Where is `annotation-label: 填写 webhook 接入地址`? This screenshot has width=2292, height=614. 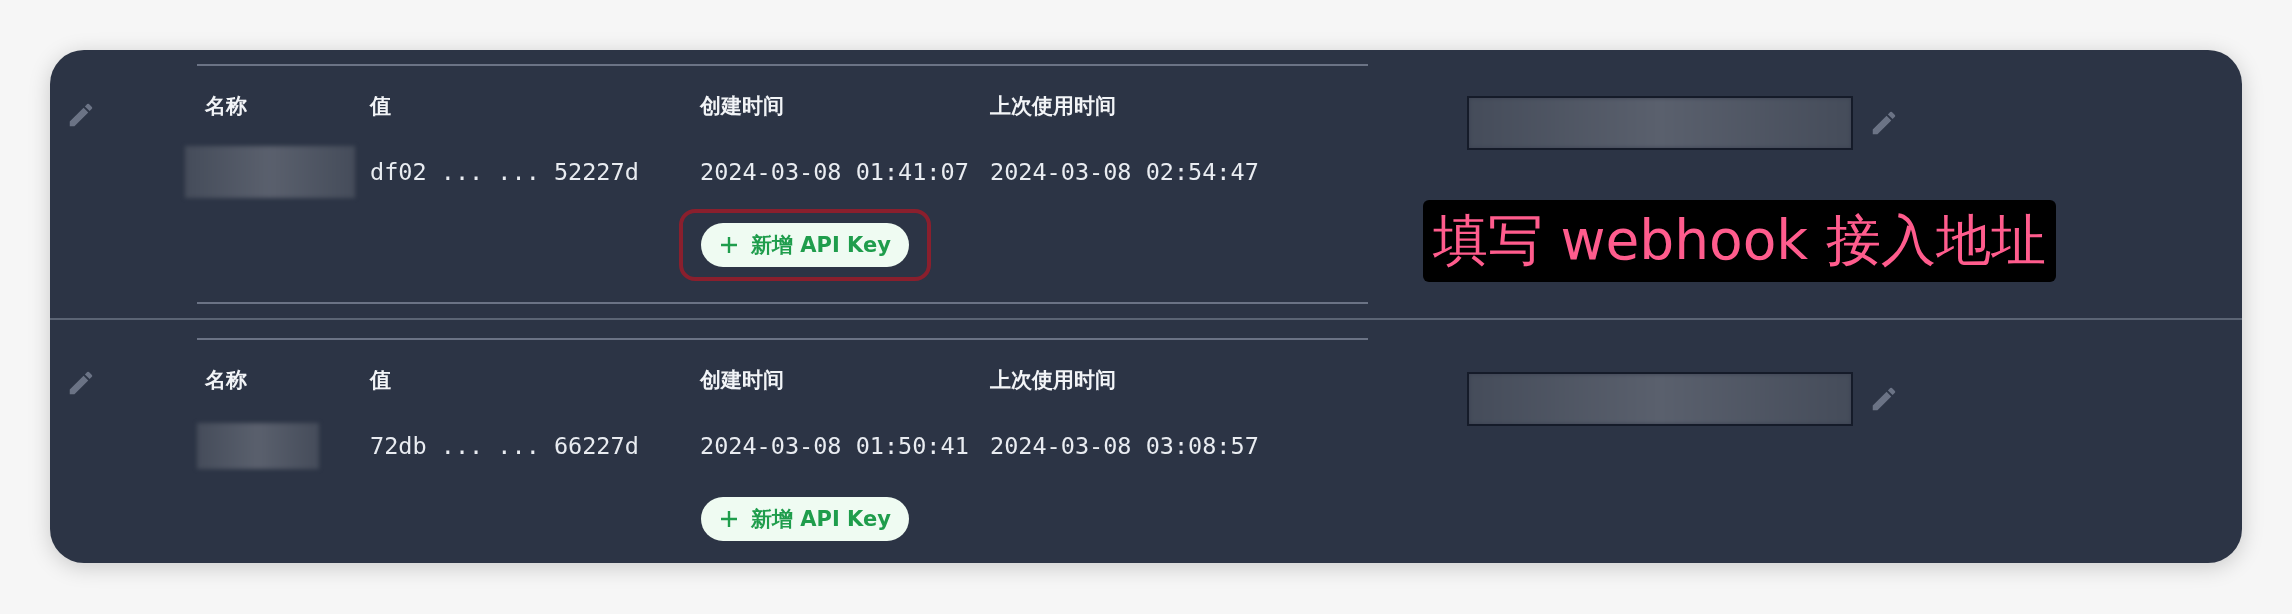 annotation-label: 填写 webhook 接入地址 is located at coordinates (1739, 241).